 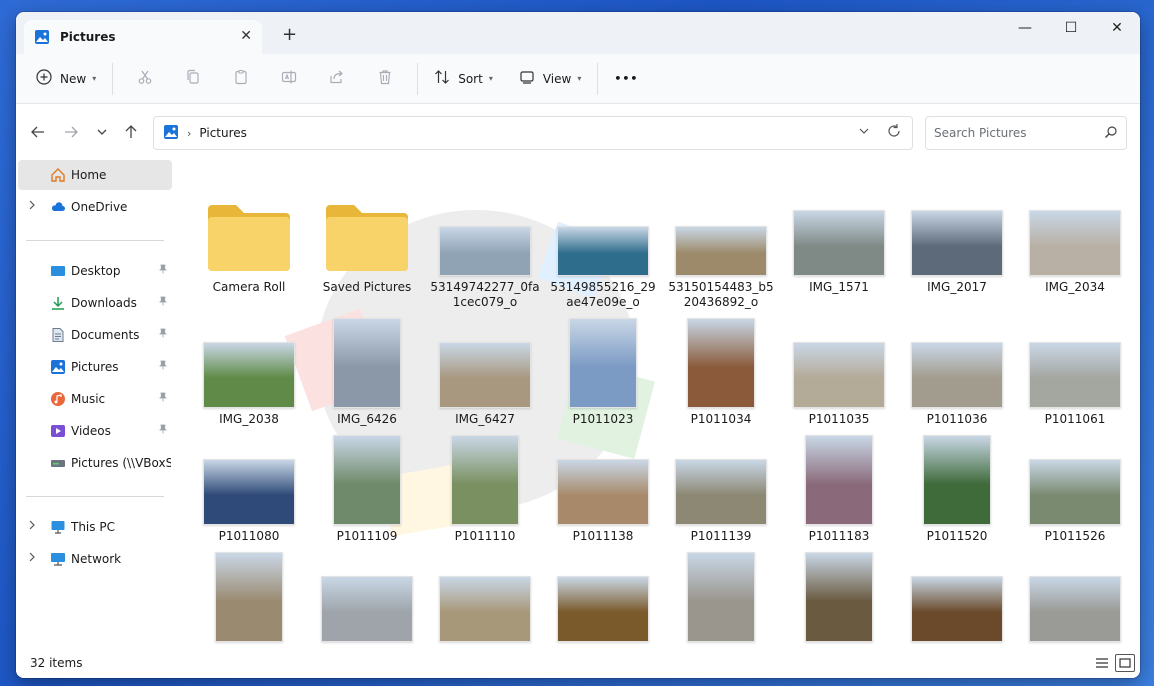 I want to click on see-more-button: •••, so click(x=626, y=79).